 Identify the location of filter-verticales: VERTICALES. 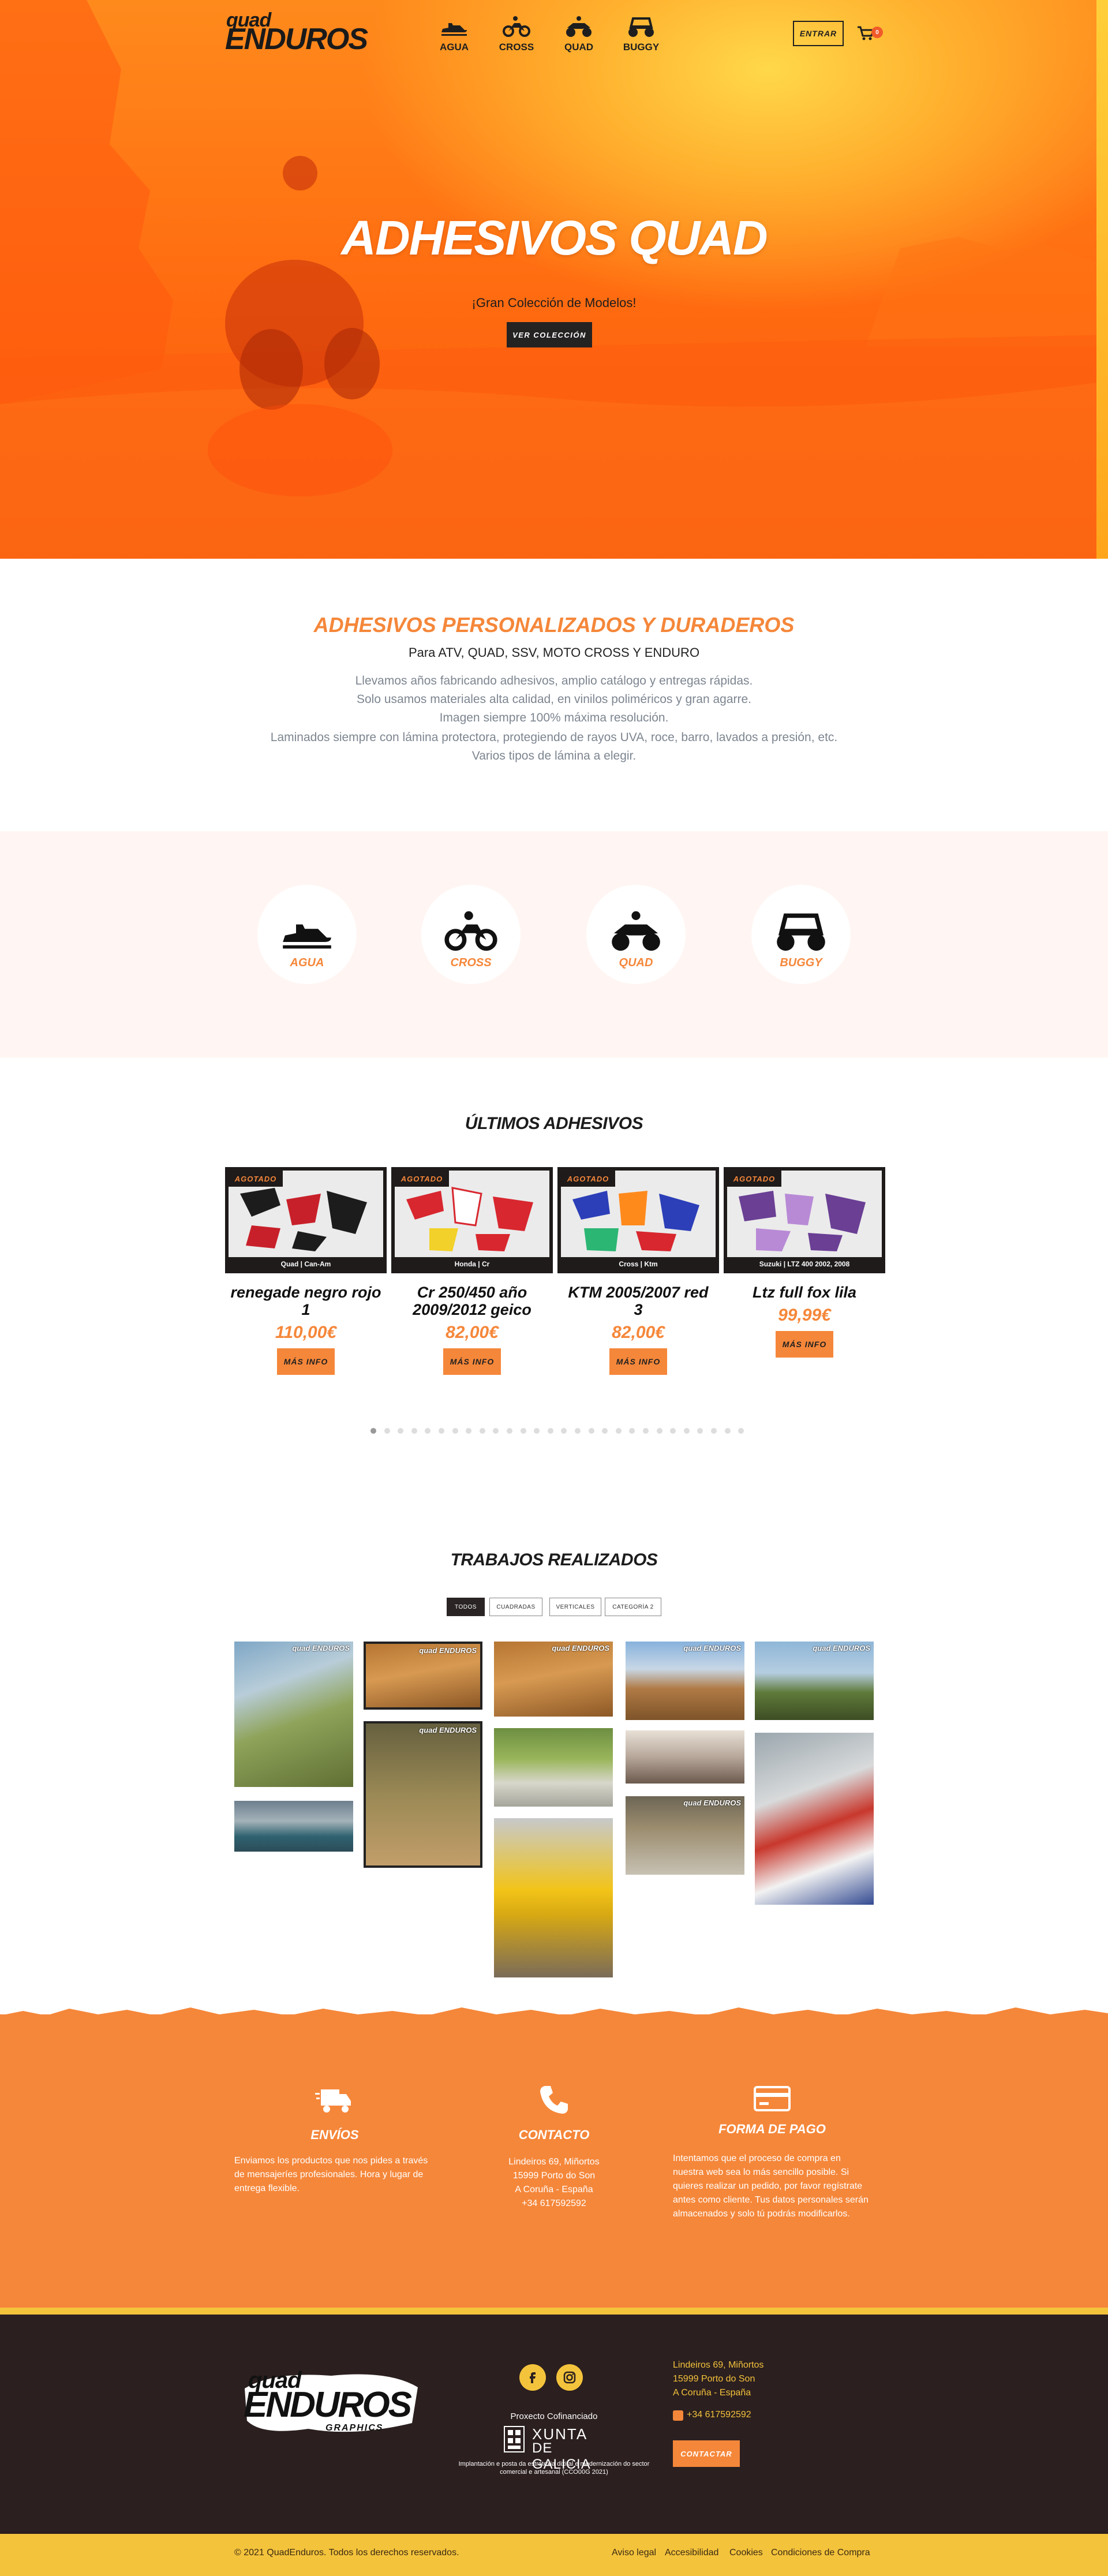
(575, 1607).